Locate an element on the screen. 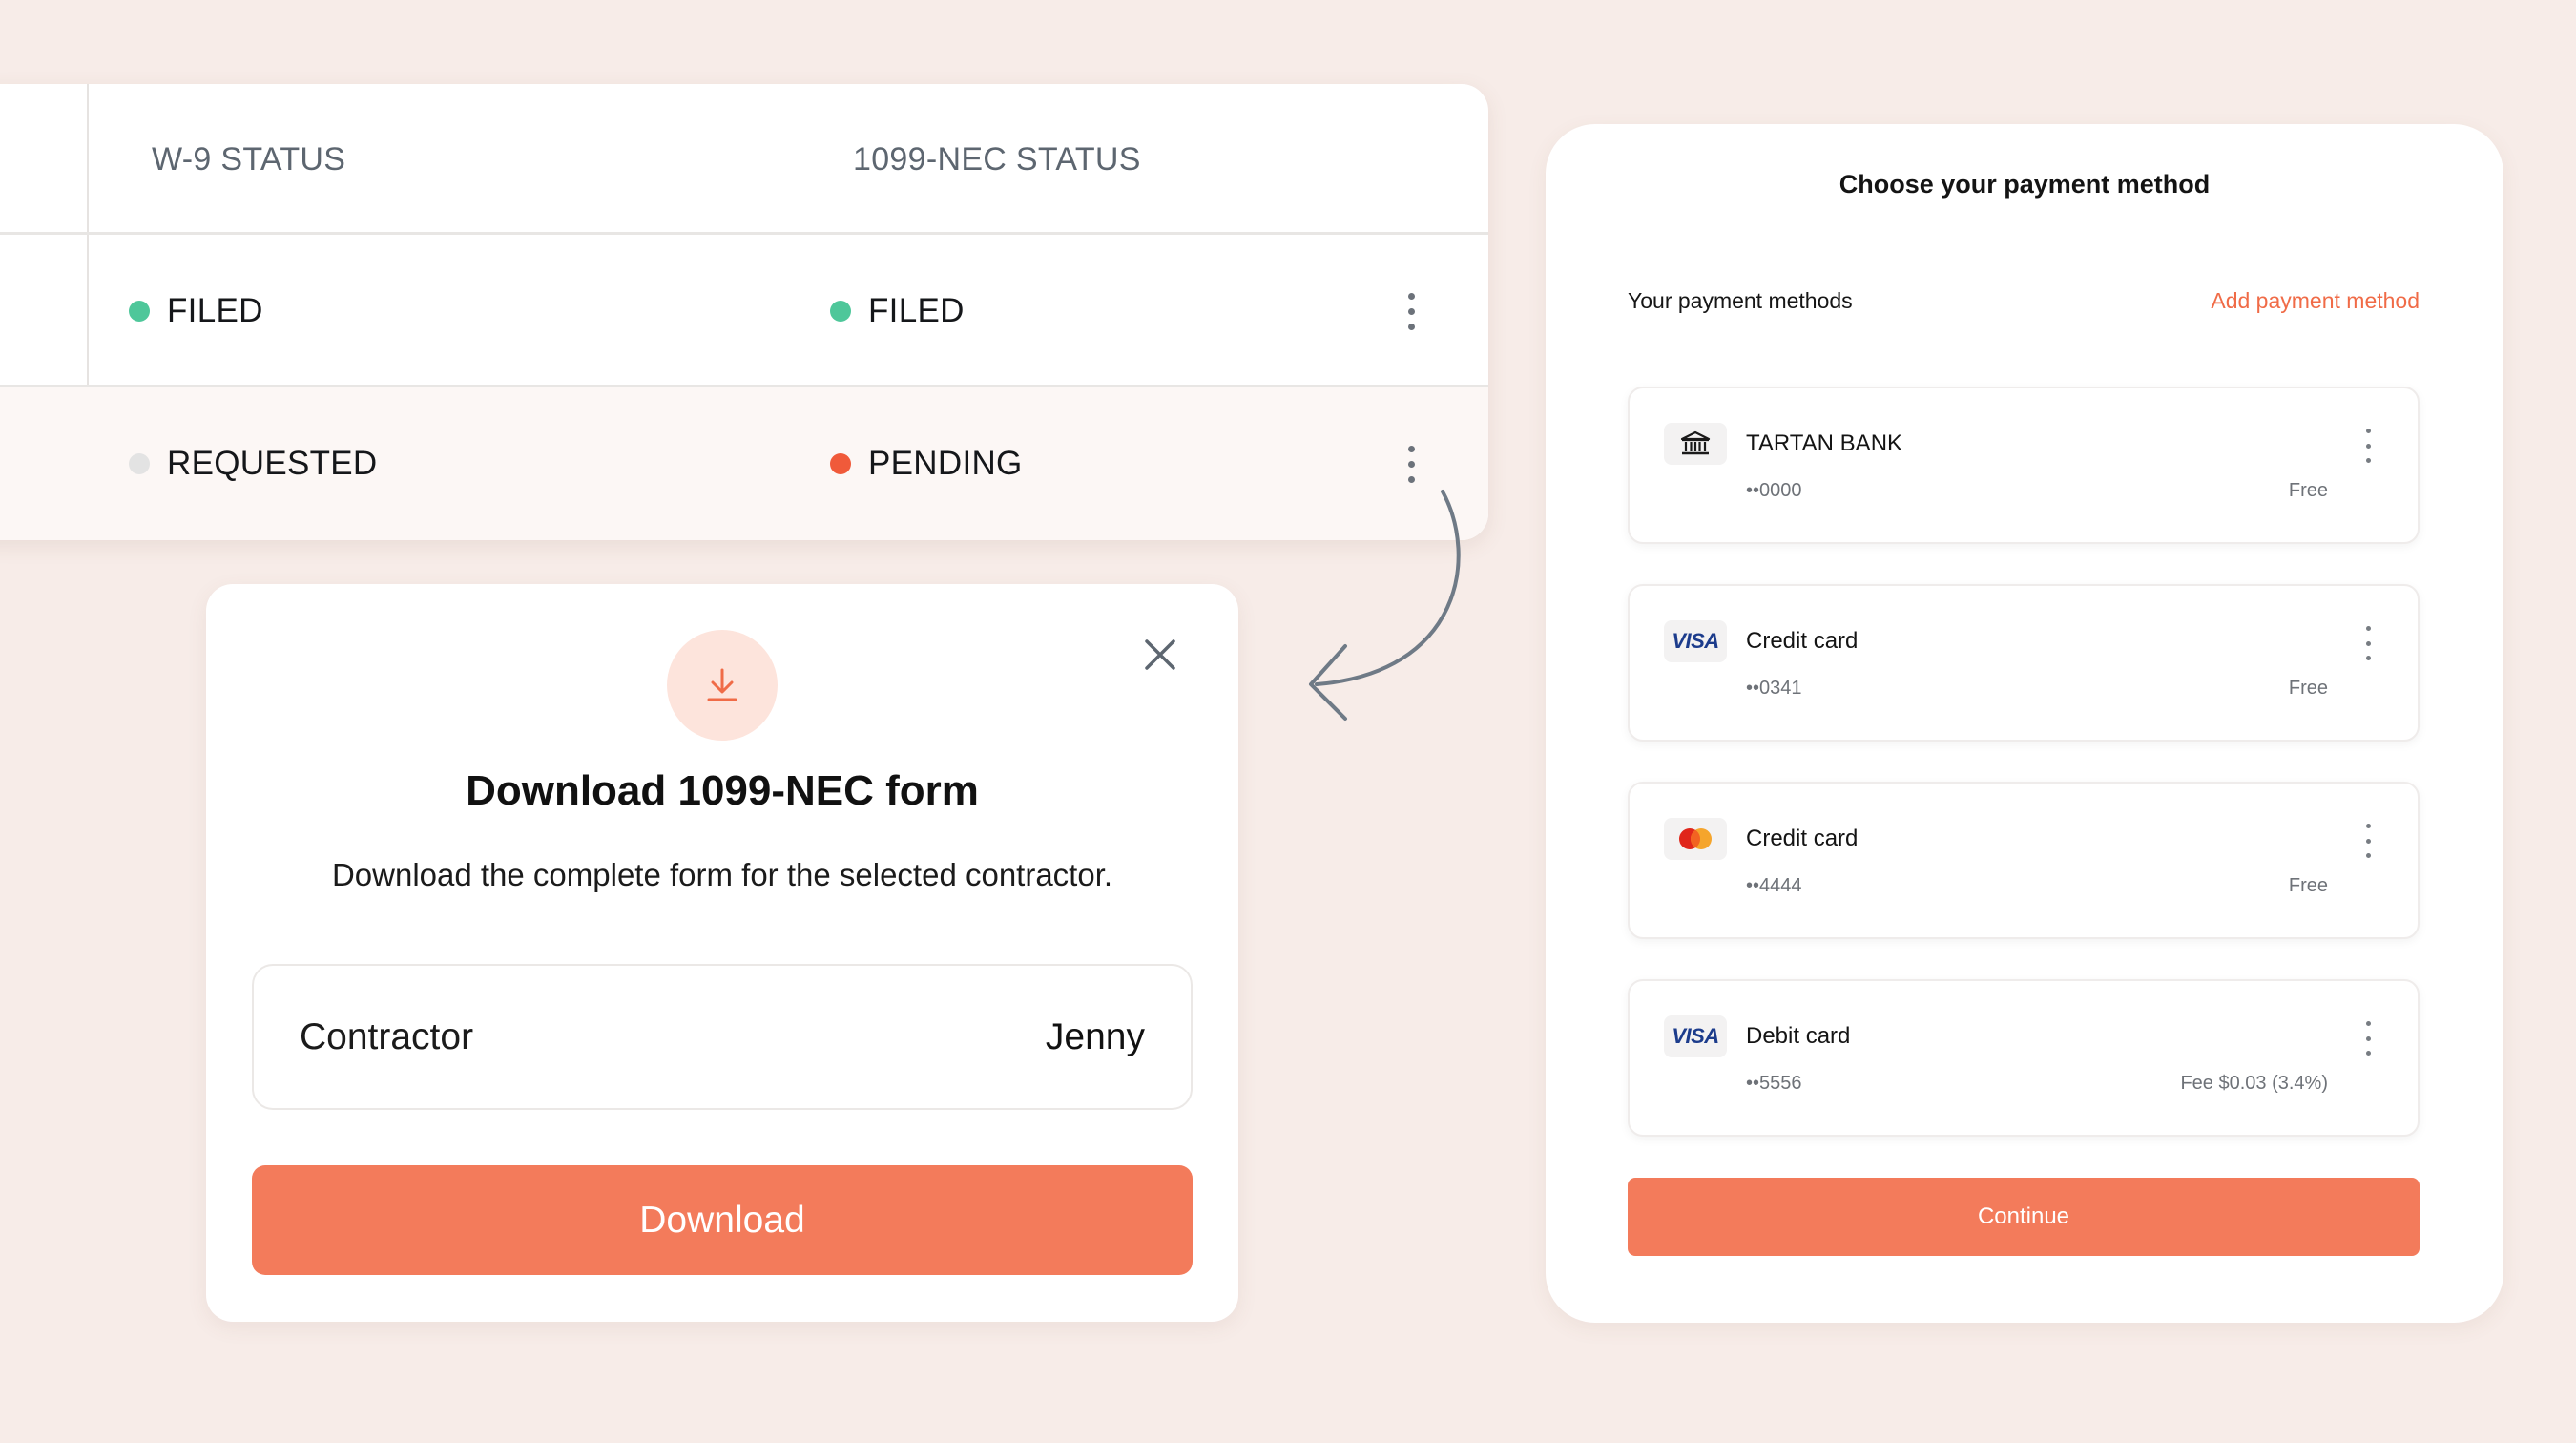 This screenshot has width=2576, height=1443. contractor-field-label: Contractor is located at coordinates (387, 1036).